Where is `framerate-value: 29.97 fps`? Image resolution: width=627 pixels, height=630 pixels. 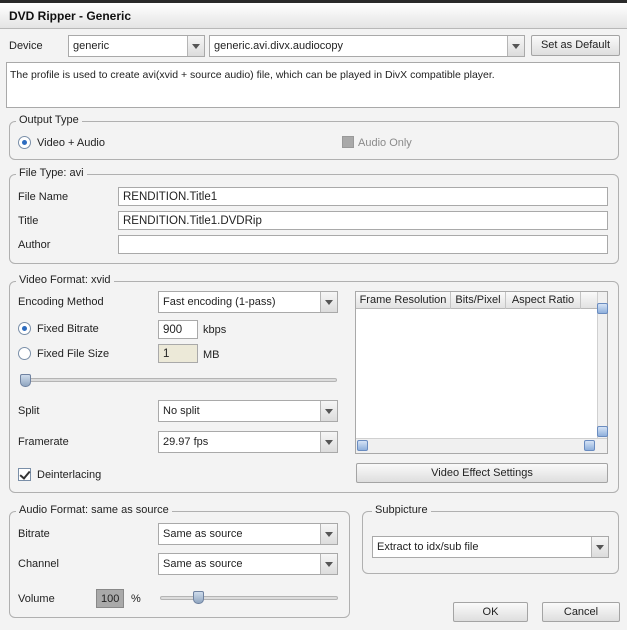
framerate-value: 29.97 fps is located at coordinates (186, 442).